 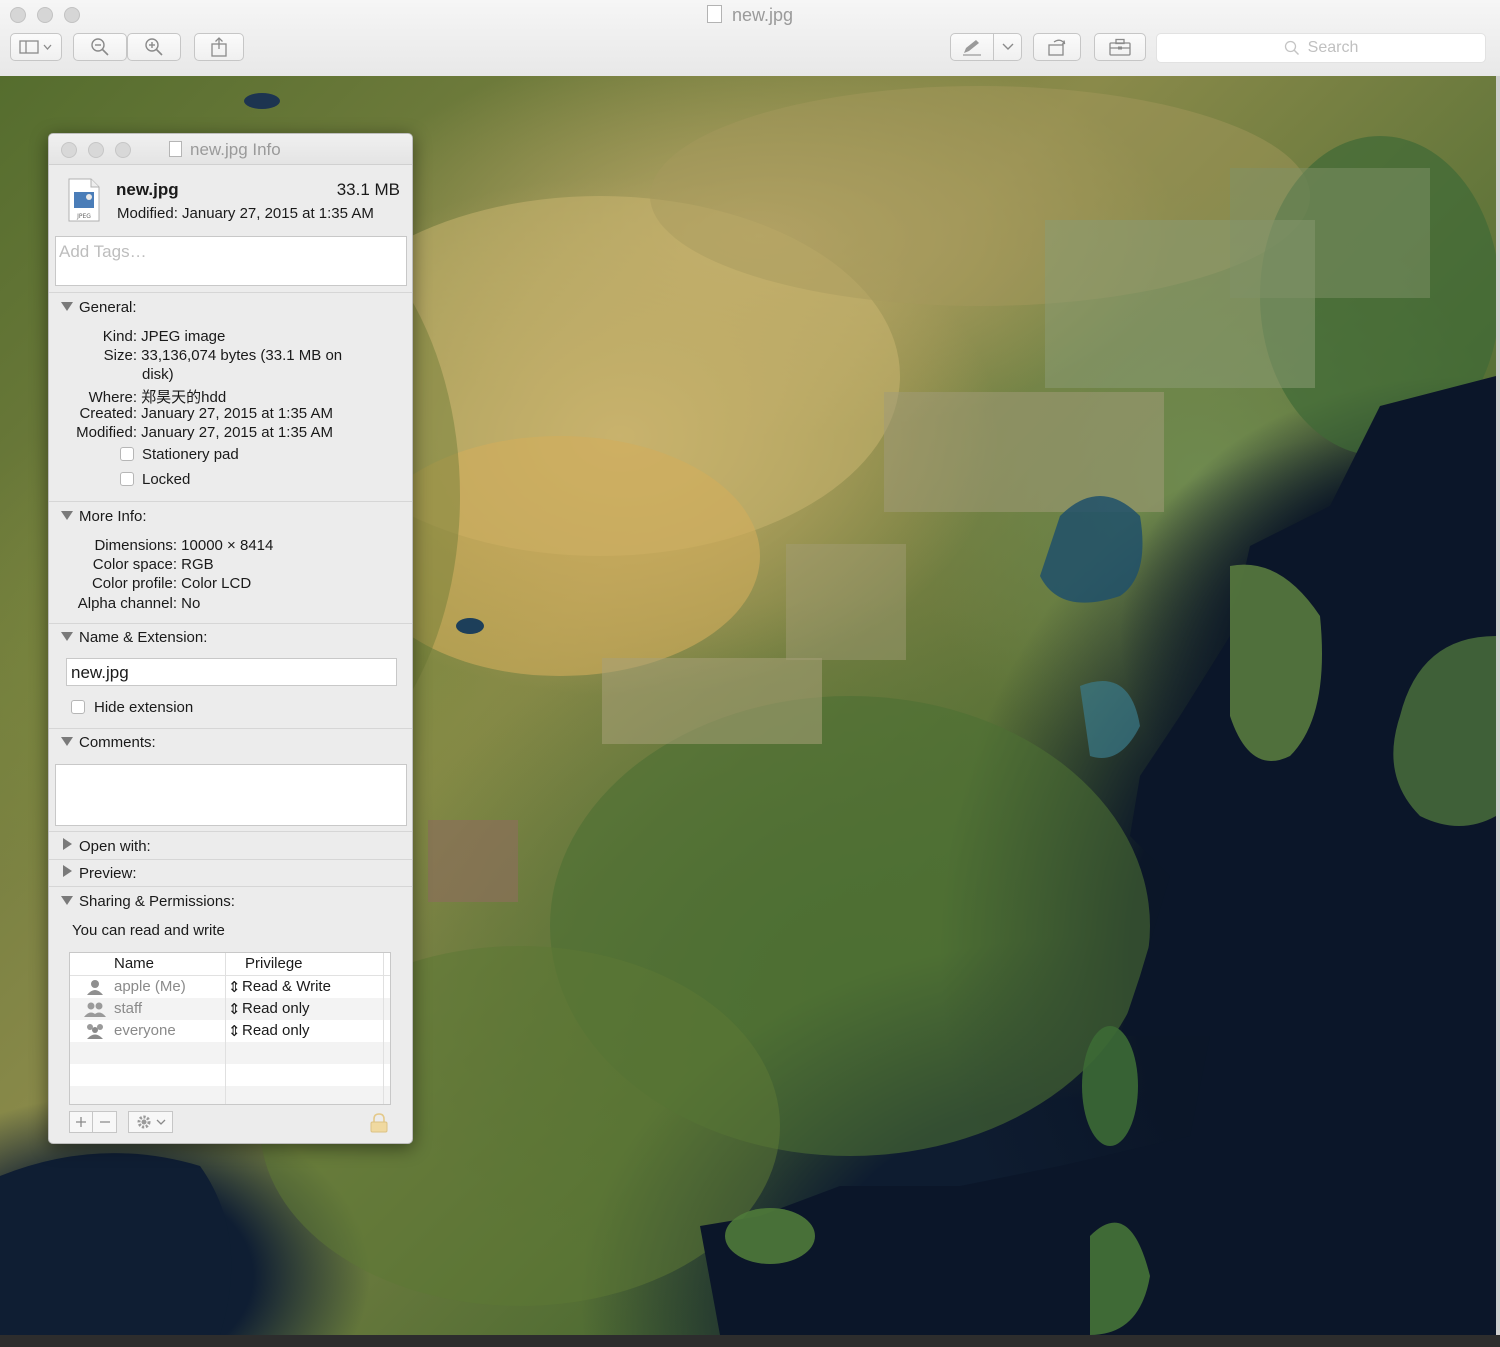 What do you see at coordinates (183, 336) in the screenshot?
I see `kind-value: JPEG image` at bounding box center [183, 336].